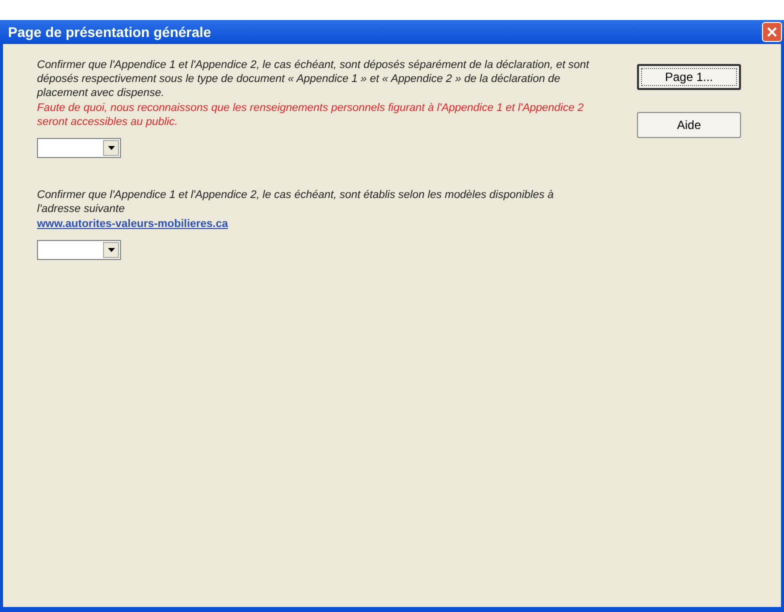 The width and height of the screenshot is (784, 612). What do you see at coordinates (132, 224) in the screenshot?
I see `website-link: www.autorites-valeurs-mobilieres.ca` at bounding box center [132, 224].